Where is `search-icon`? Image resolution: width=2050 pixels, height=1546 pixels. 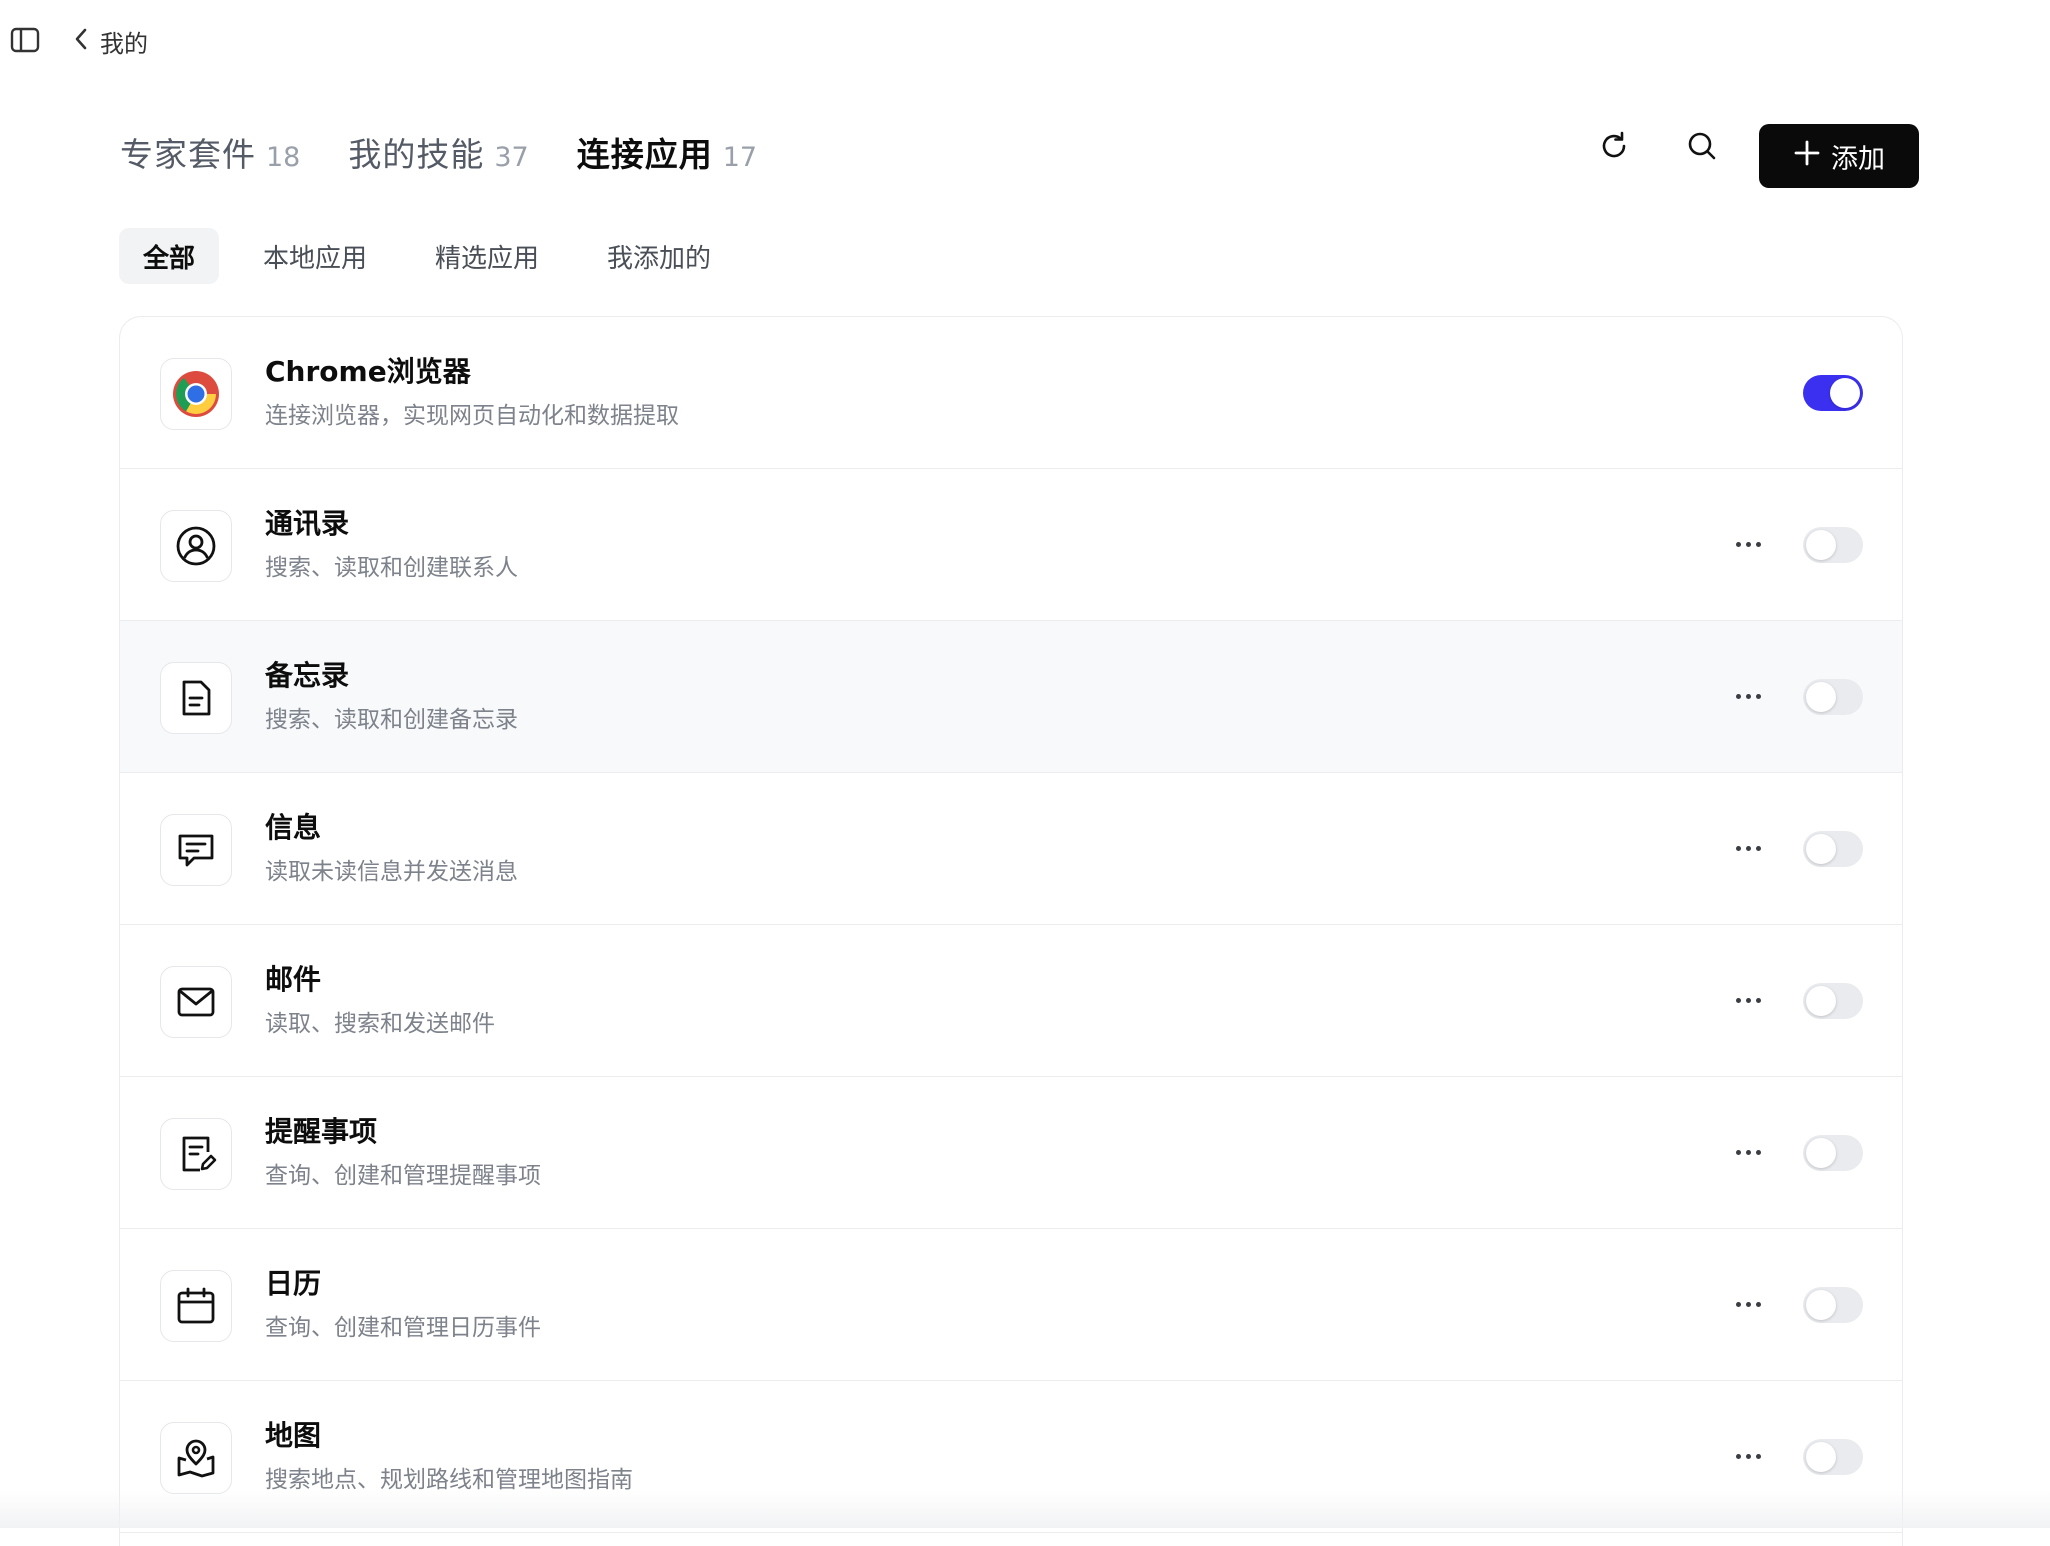
search-icon is located at coordinates (1702, 148).